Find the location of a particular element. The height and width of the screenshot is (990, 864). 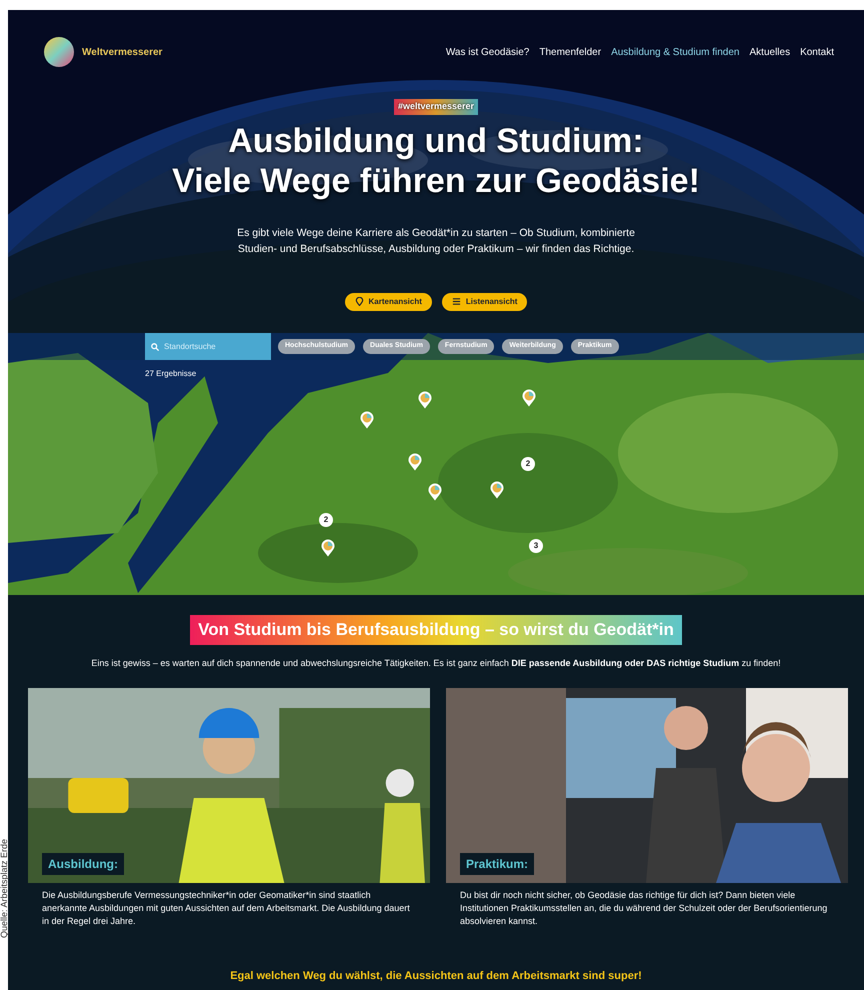

section-intro: Eins ist gewiss – es warten auf dich spannende und abwechslungsreiche Tätigkeiten. Es ist ganz einfach DIE passende Ausbildung oder DAS richtige Studium zu finden! is located at coordinates (436, 663).